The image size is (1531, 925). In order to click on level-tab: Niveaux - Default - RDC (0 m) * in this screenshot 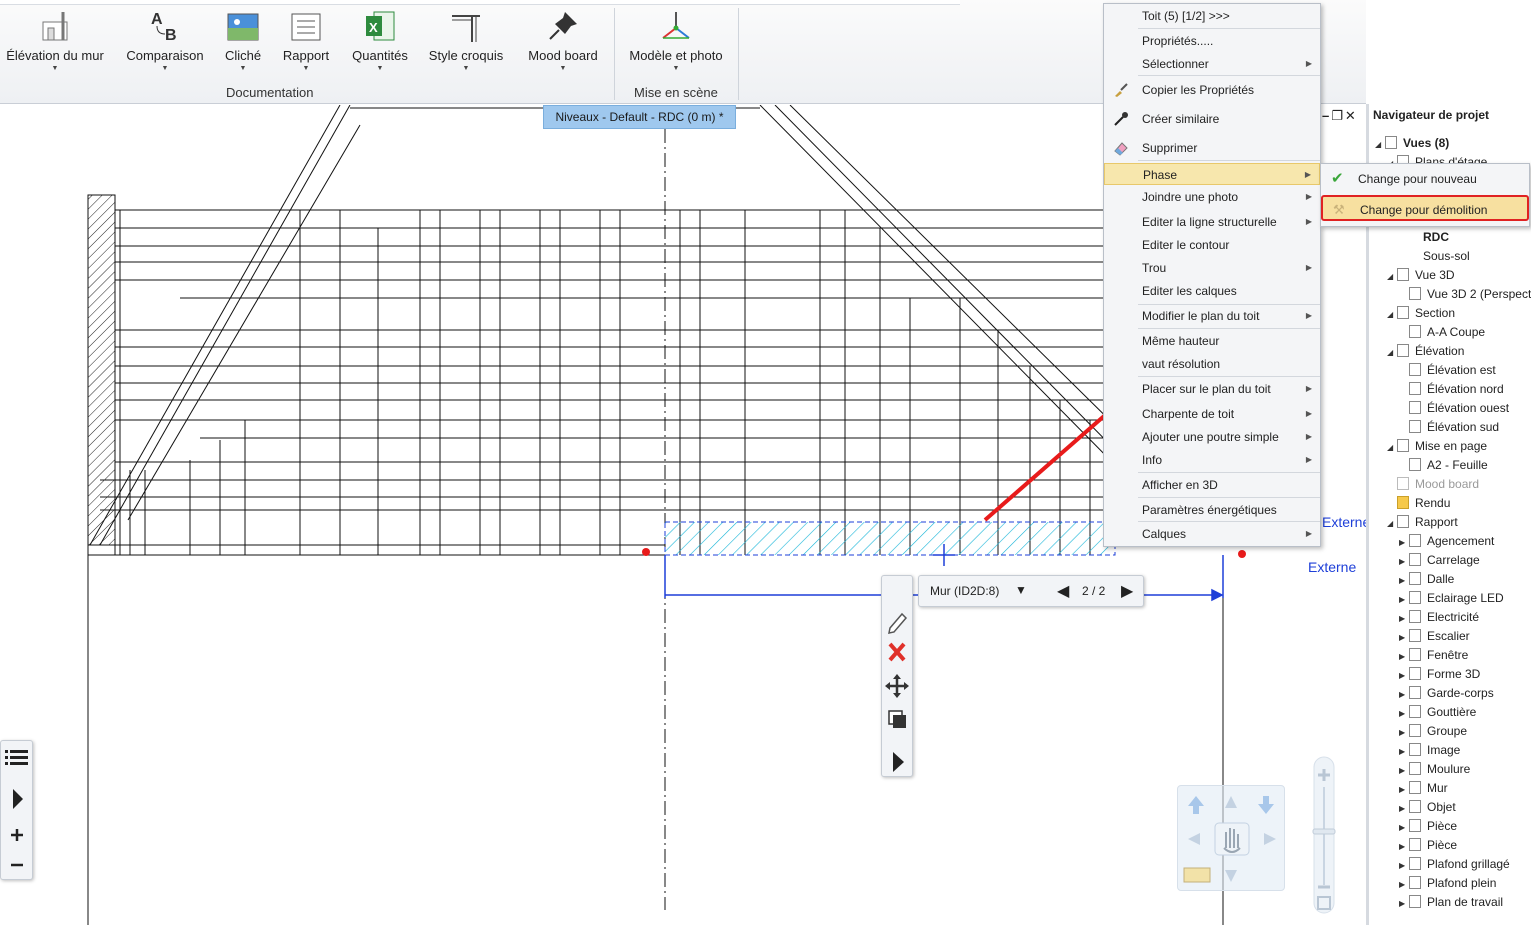, I will do `click(639, 117)`.